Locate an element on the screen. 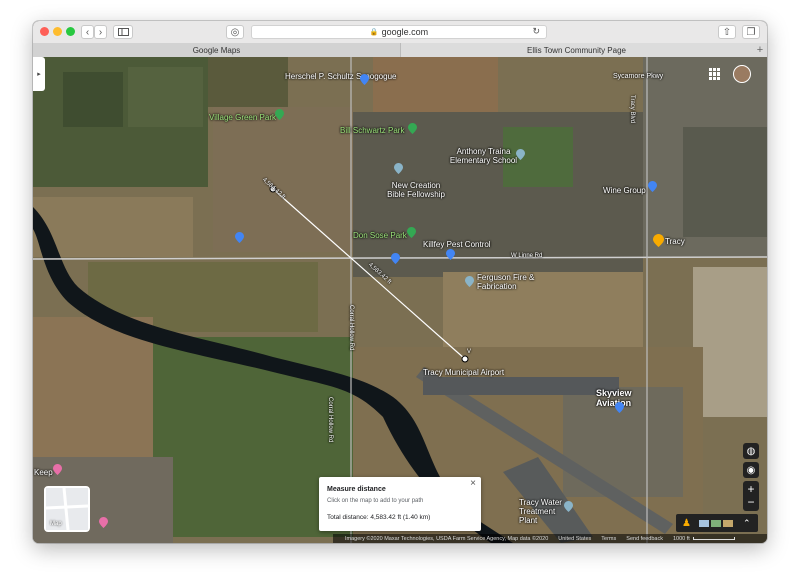 The image size is (800, 585). zoom-out-button: − is located at coordinates (750, 502).